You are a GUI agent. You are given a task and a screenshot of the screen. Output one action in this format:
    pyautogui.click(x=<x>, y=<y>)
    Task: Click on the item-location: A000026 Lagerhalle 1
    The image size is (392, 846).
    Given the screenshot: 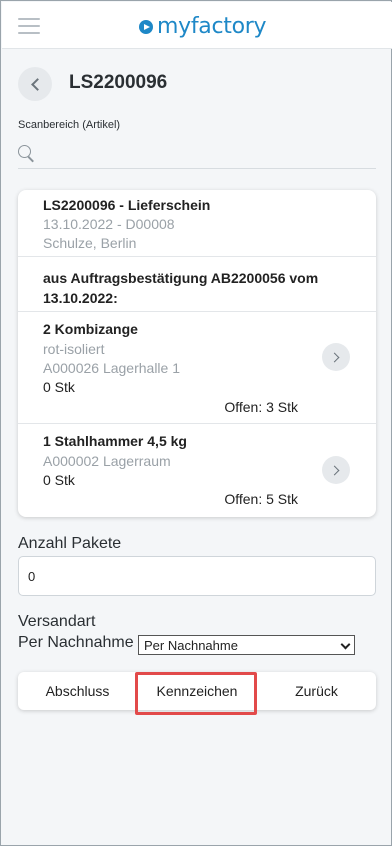 What is the action you would take?
    pyautogui.click(x=112, y=368)
    